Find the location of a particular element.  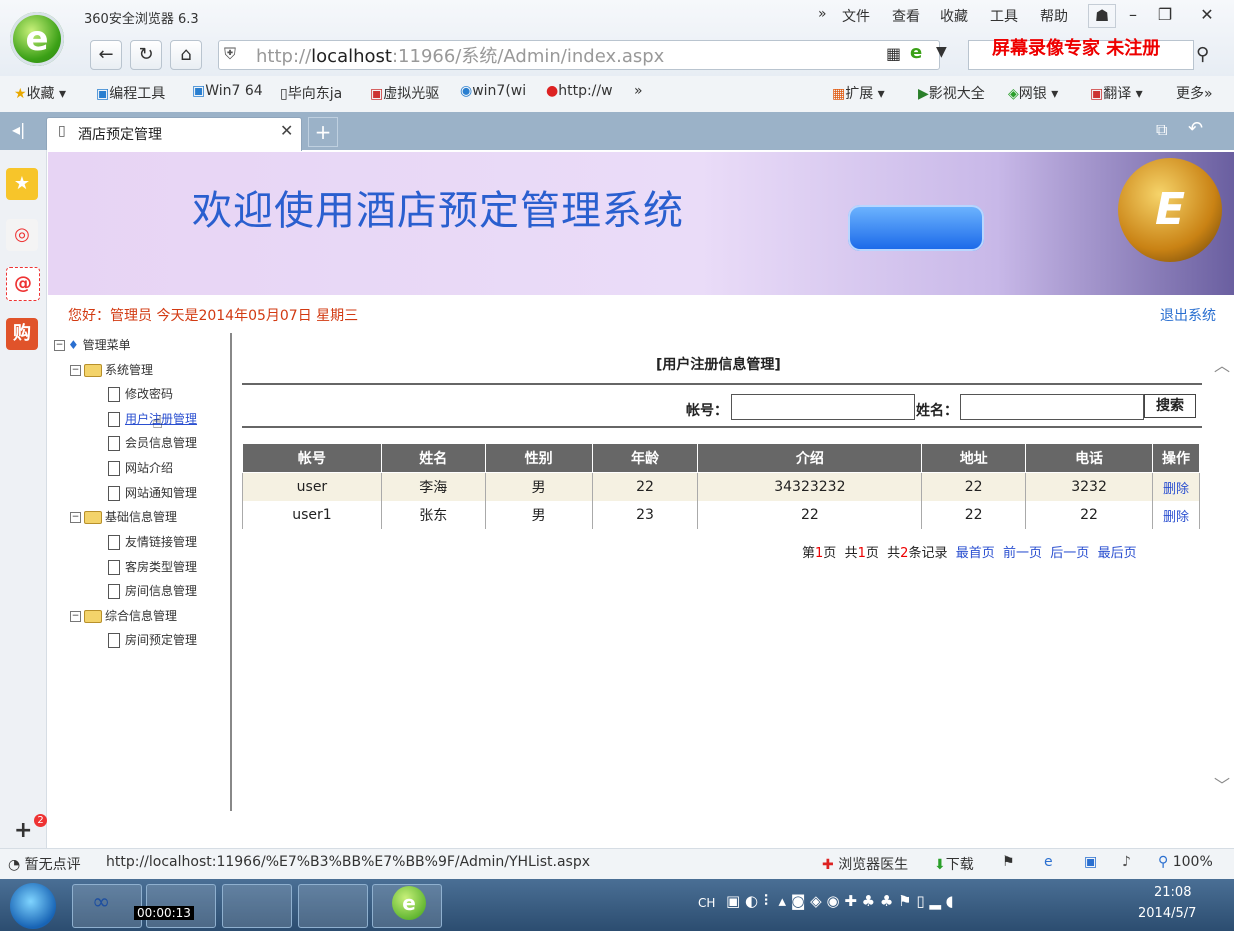

recording-timer: 00:00:13 is located at coordinates (164, 913).